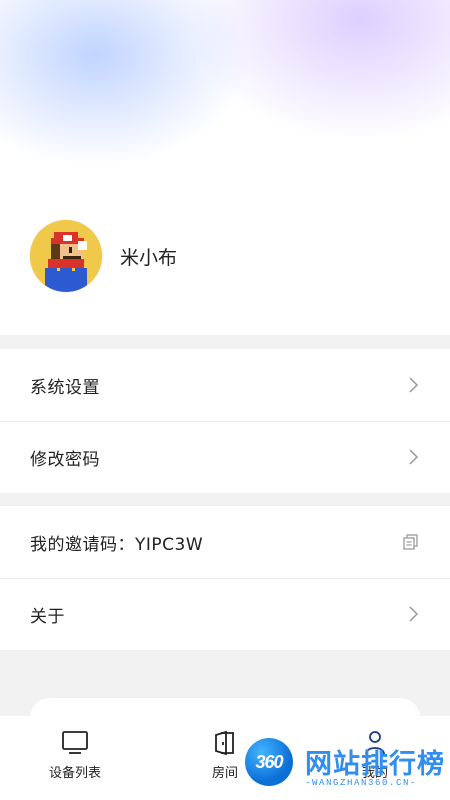  What do you see at coordinates (65, 459) in the screenshot?
I see `change-password-label: 修改密码` at bounding box center [65, 459].